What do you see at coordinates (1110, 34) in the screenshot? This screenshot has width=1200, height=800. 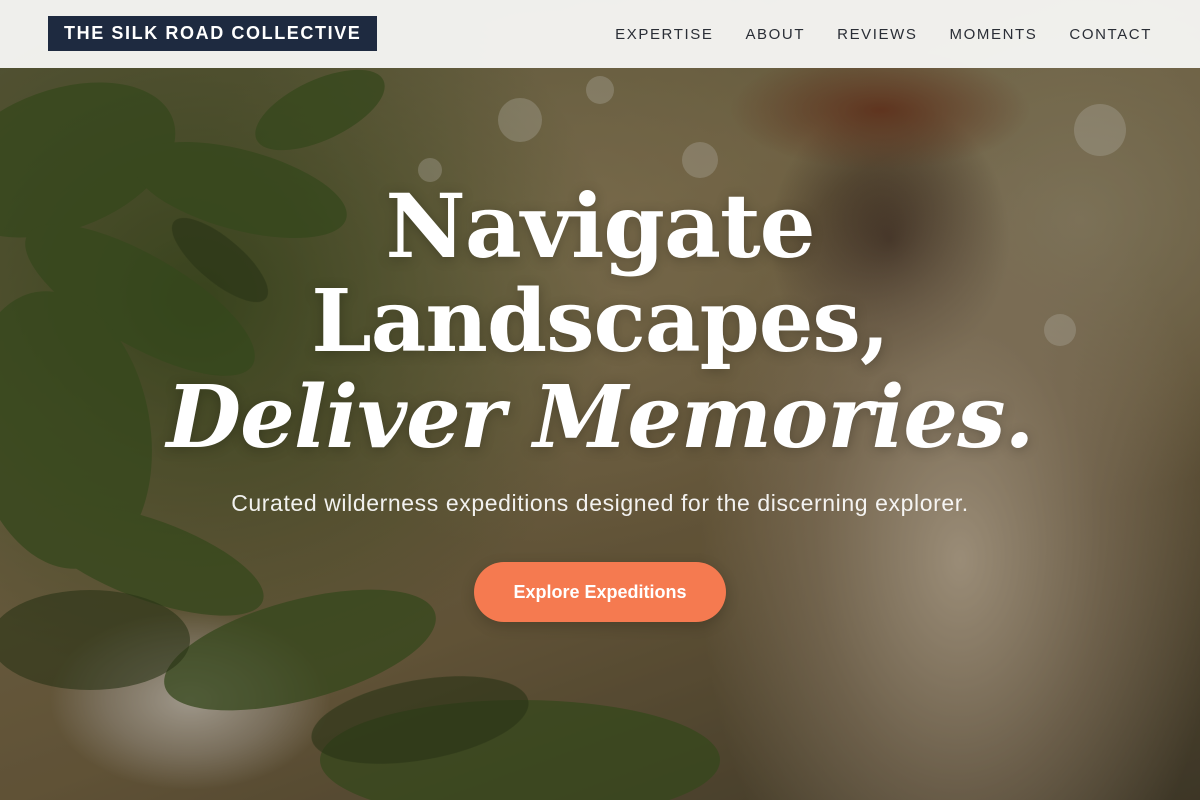 I see `nav-link-contact: CONTACT` at bounding box center [1110, 34].